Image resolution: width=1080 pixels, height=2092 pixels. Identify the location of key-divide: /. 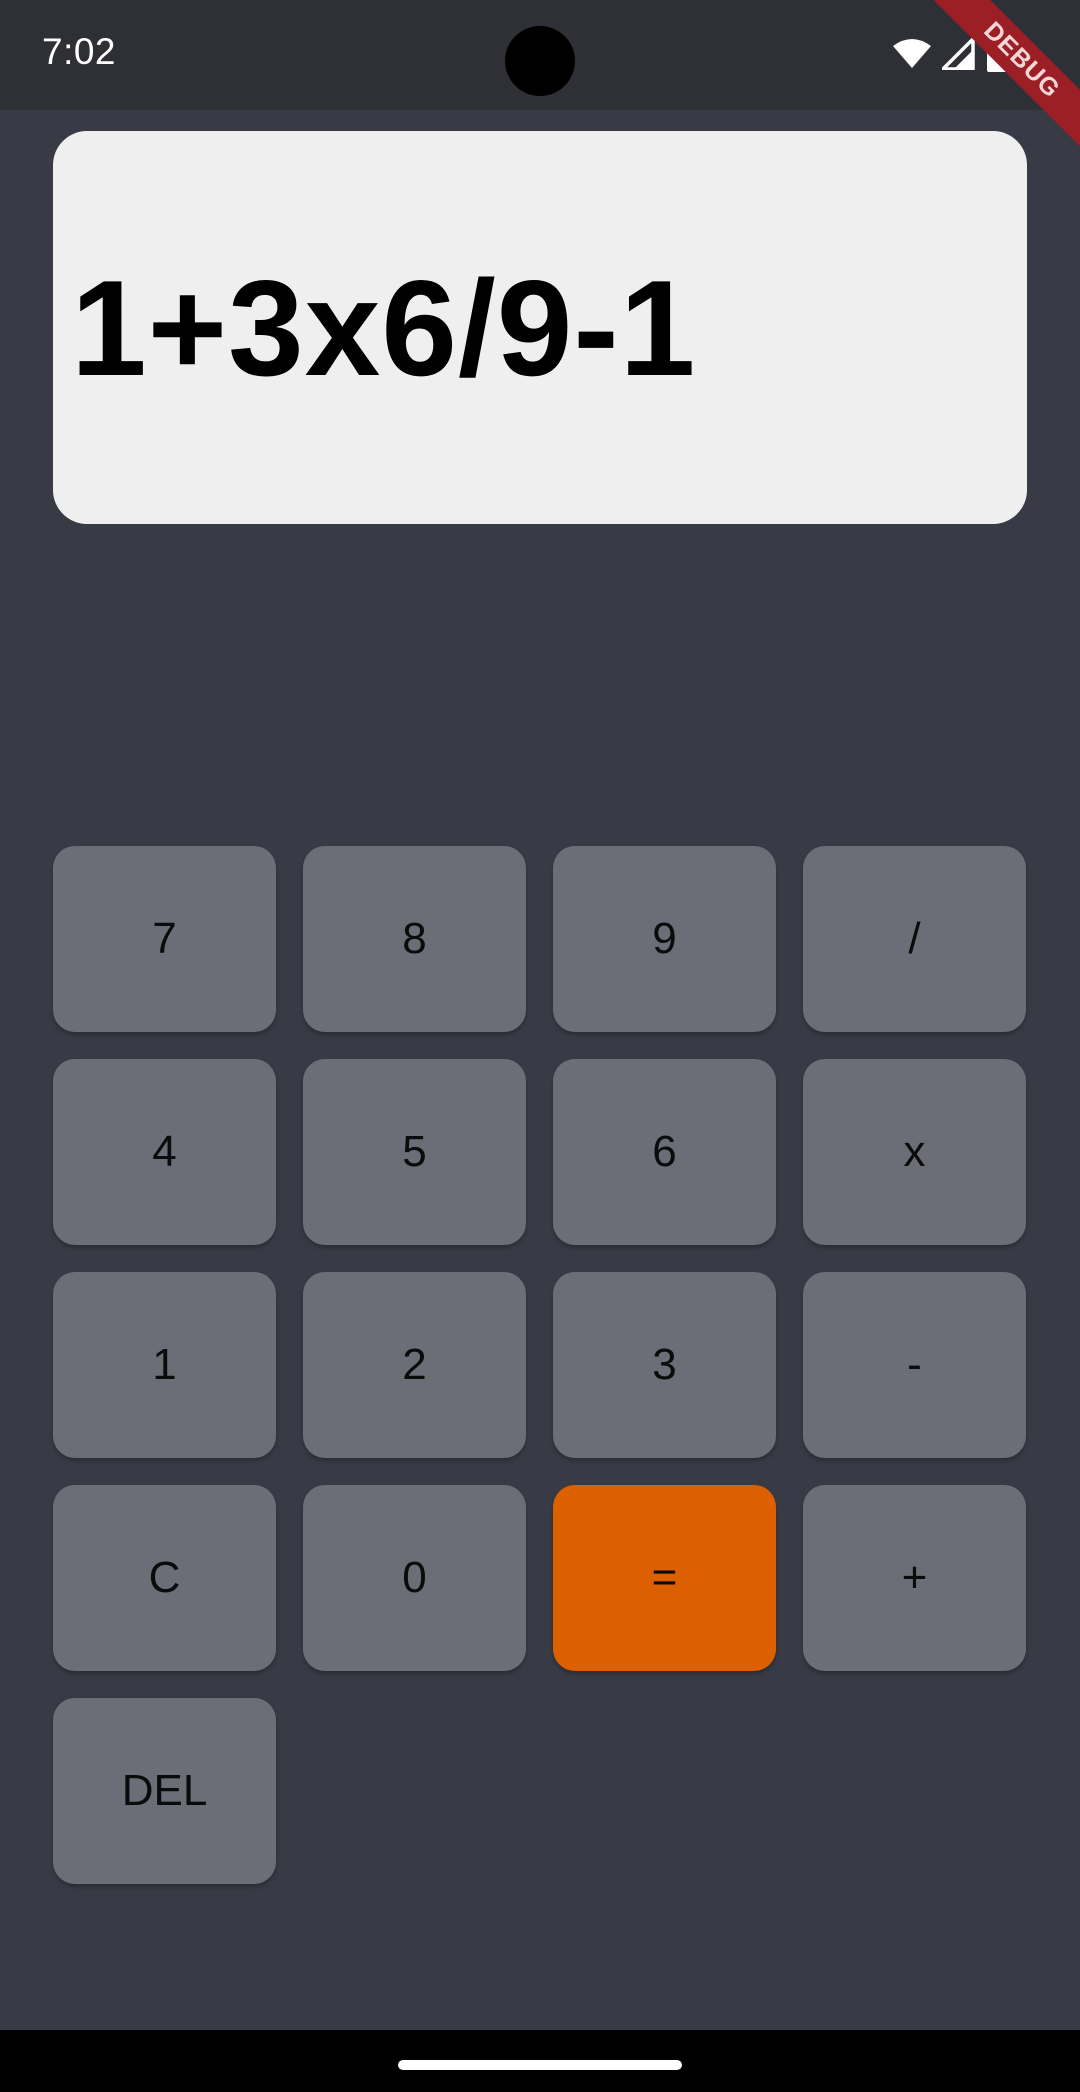
(914, 939).